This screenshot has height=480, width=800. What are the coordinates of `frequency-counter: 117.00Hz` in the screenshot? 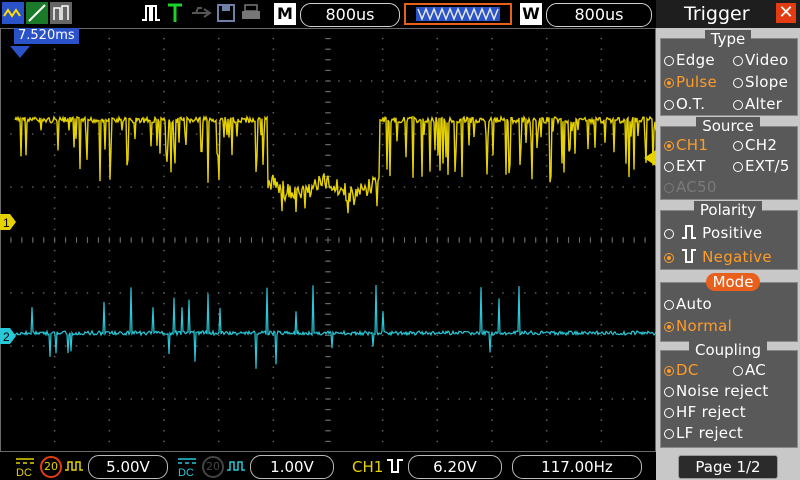 It's located at (577, 467).